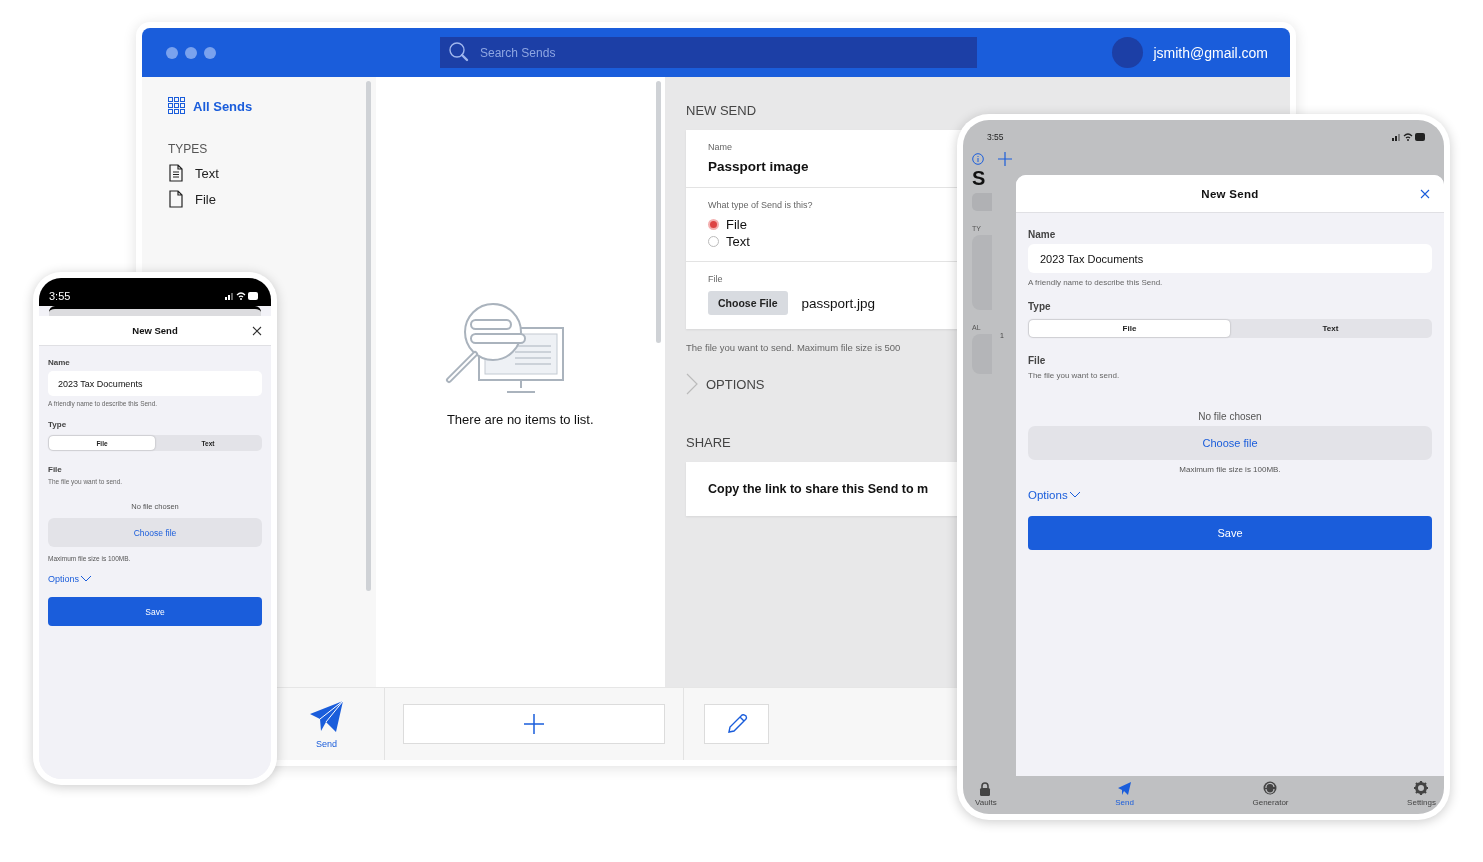 This screenshot has width=1483, height=862. What do you see at coordinates (986, 794) in the screenshot?
I see `tab-bar-item: Vaults` at bounding box center [986, 794].